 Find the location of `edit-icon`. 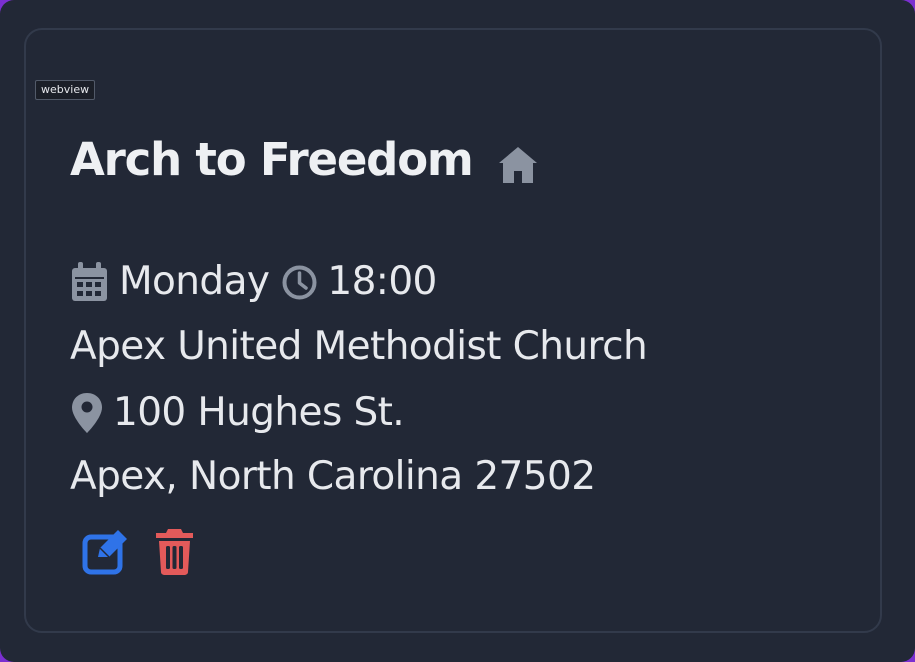

edit-icon is located at coordinates (106, 551).